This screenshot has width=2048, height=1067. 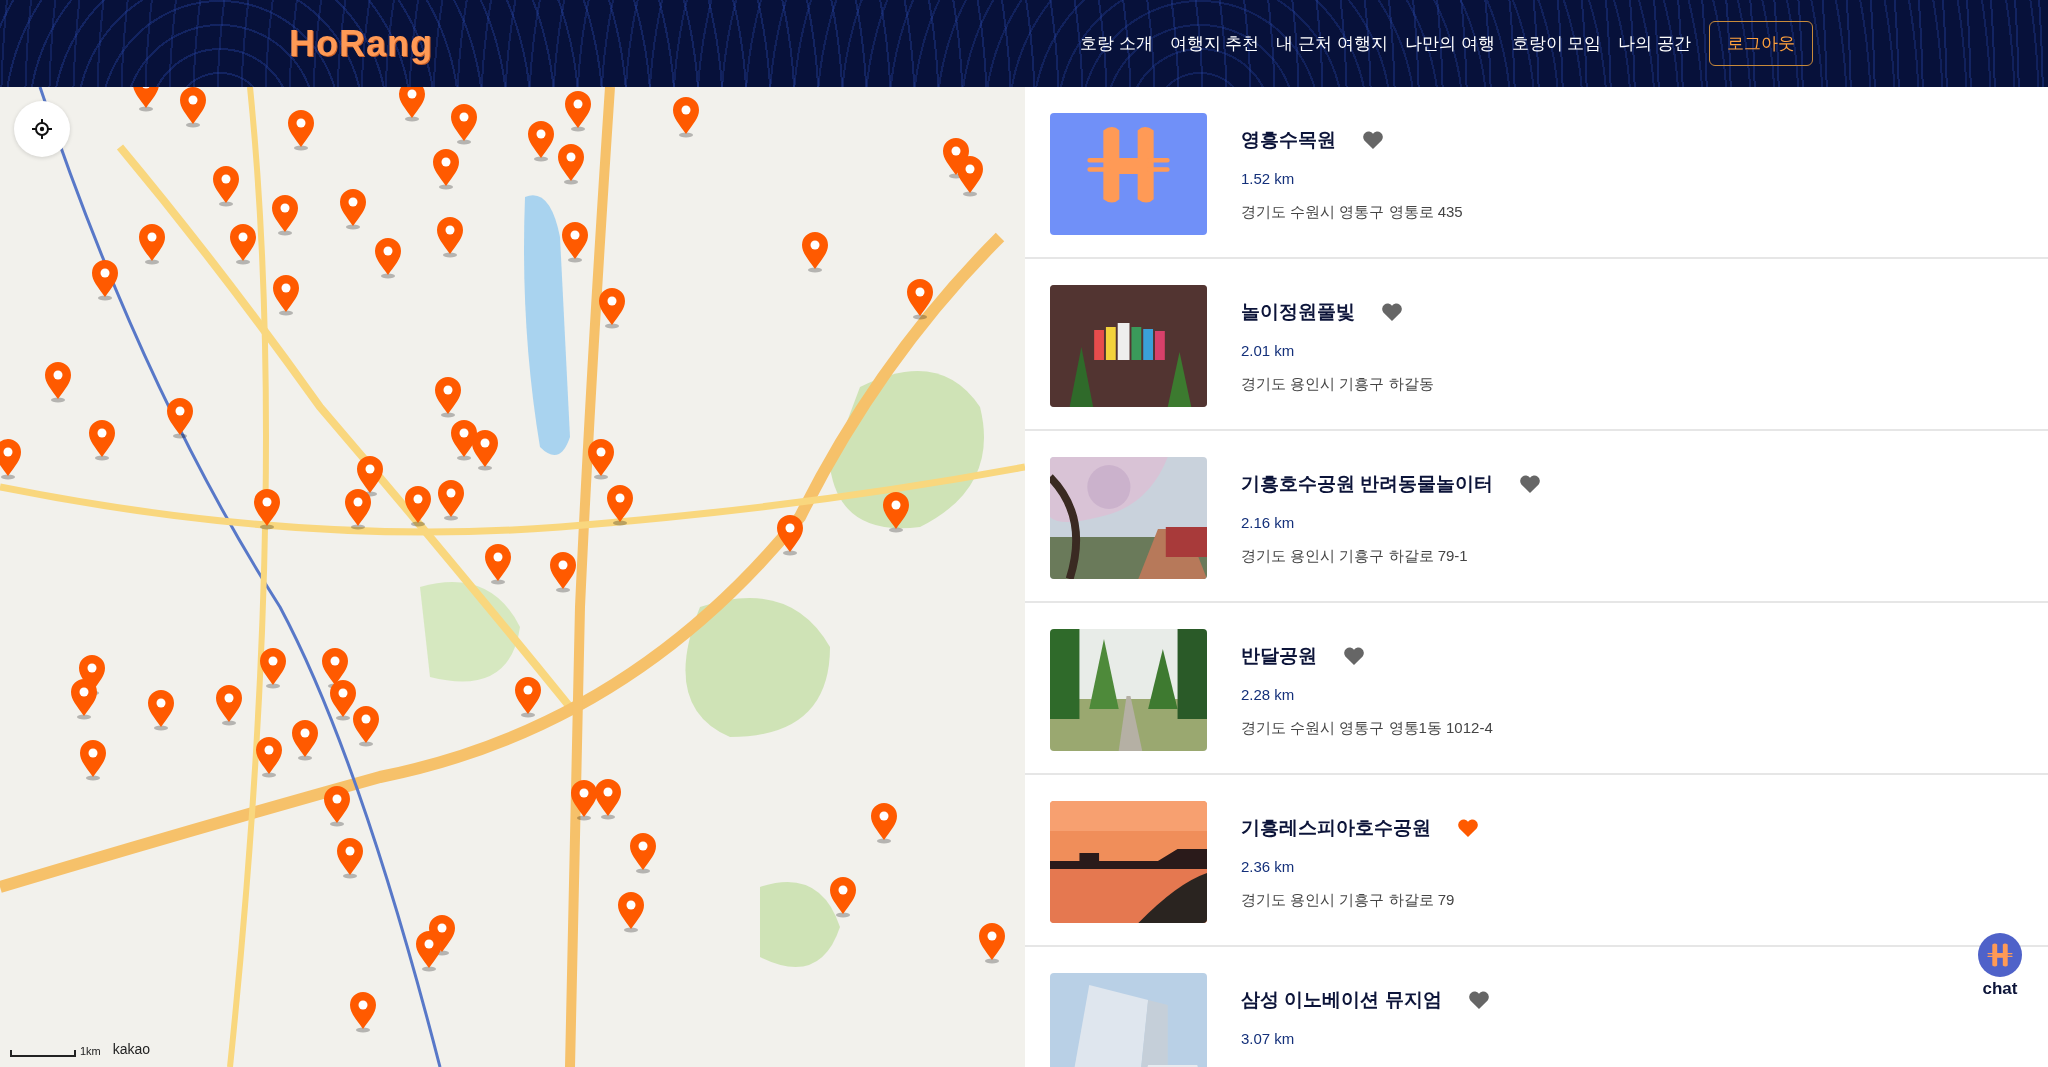 What do you see at coordinates (1268, 178) in the screenshot?
I see `distance-label: 1.52 km` at bounding box center [1268, 178].